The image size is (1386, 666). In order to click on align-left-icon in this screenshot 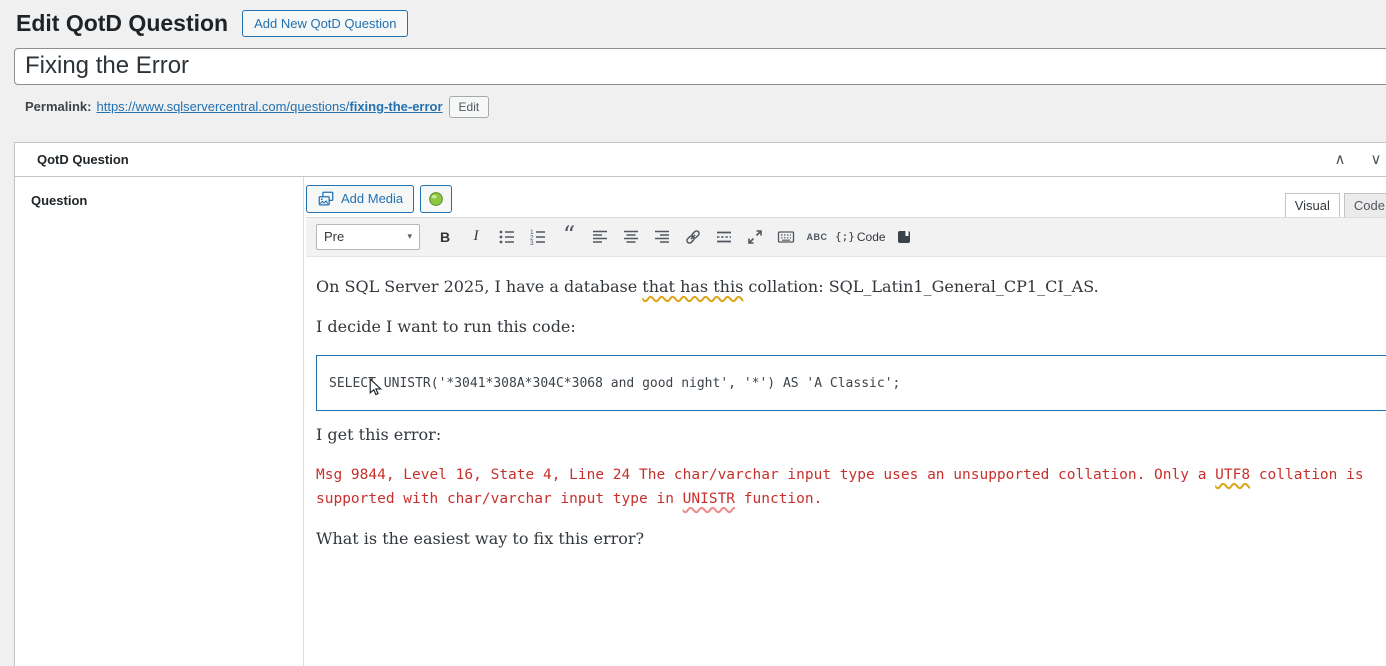, I will do `click(600, 236)`.